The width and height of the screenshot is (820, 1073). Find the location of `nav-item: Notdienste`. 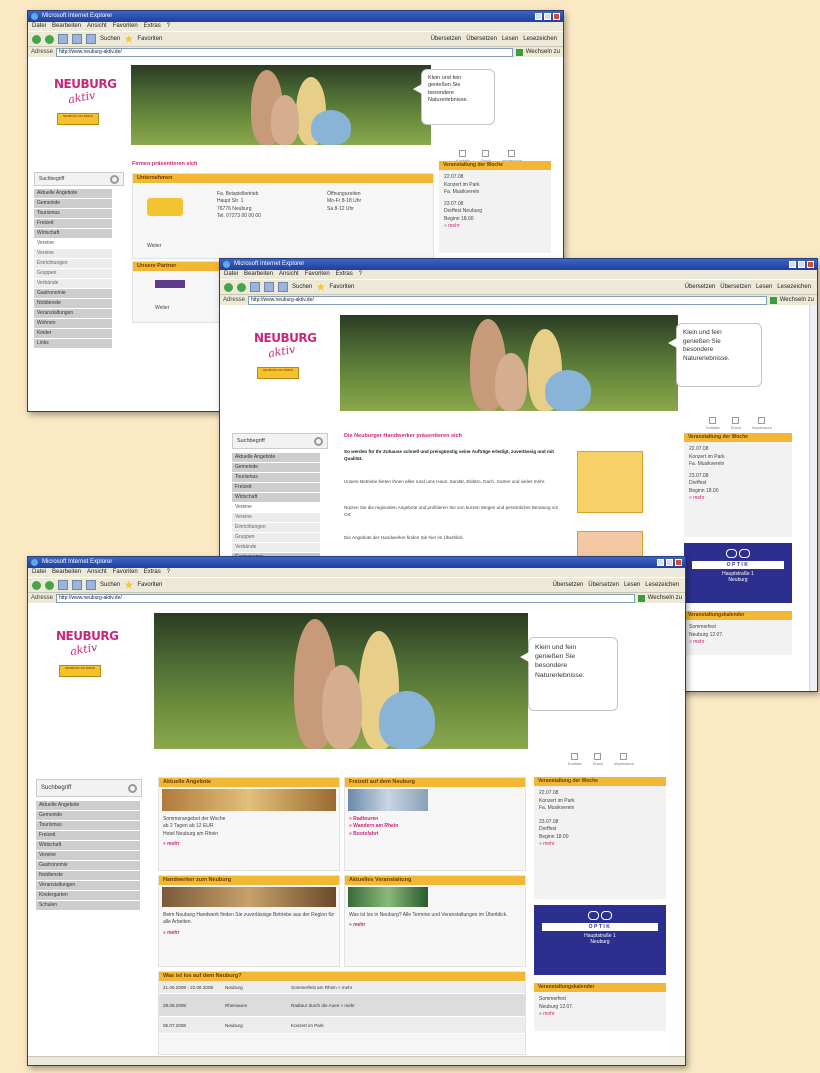

nav-item: Notdienste is located at coordinates (88, 875).